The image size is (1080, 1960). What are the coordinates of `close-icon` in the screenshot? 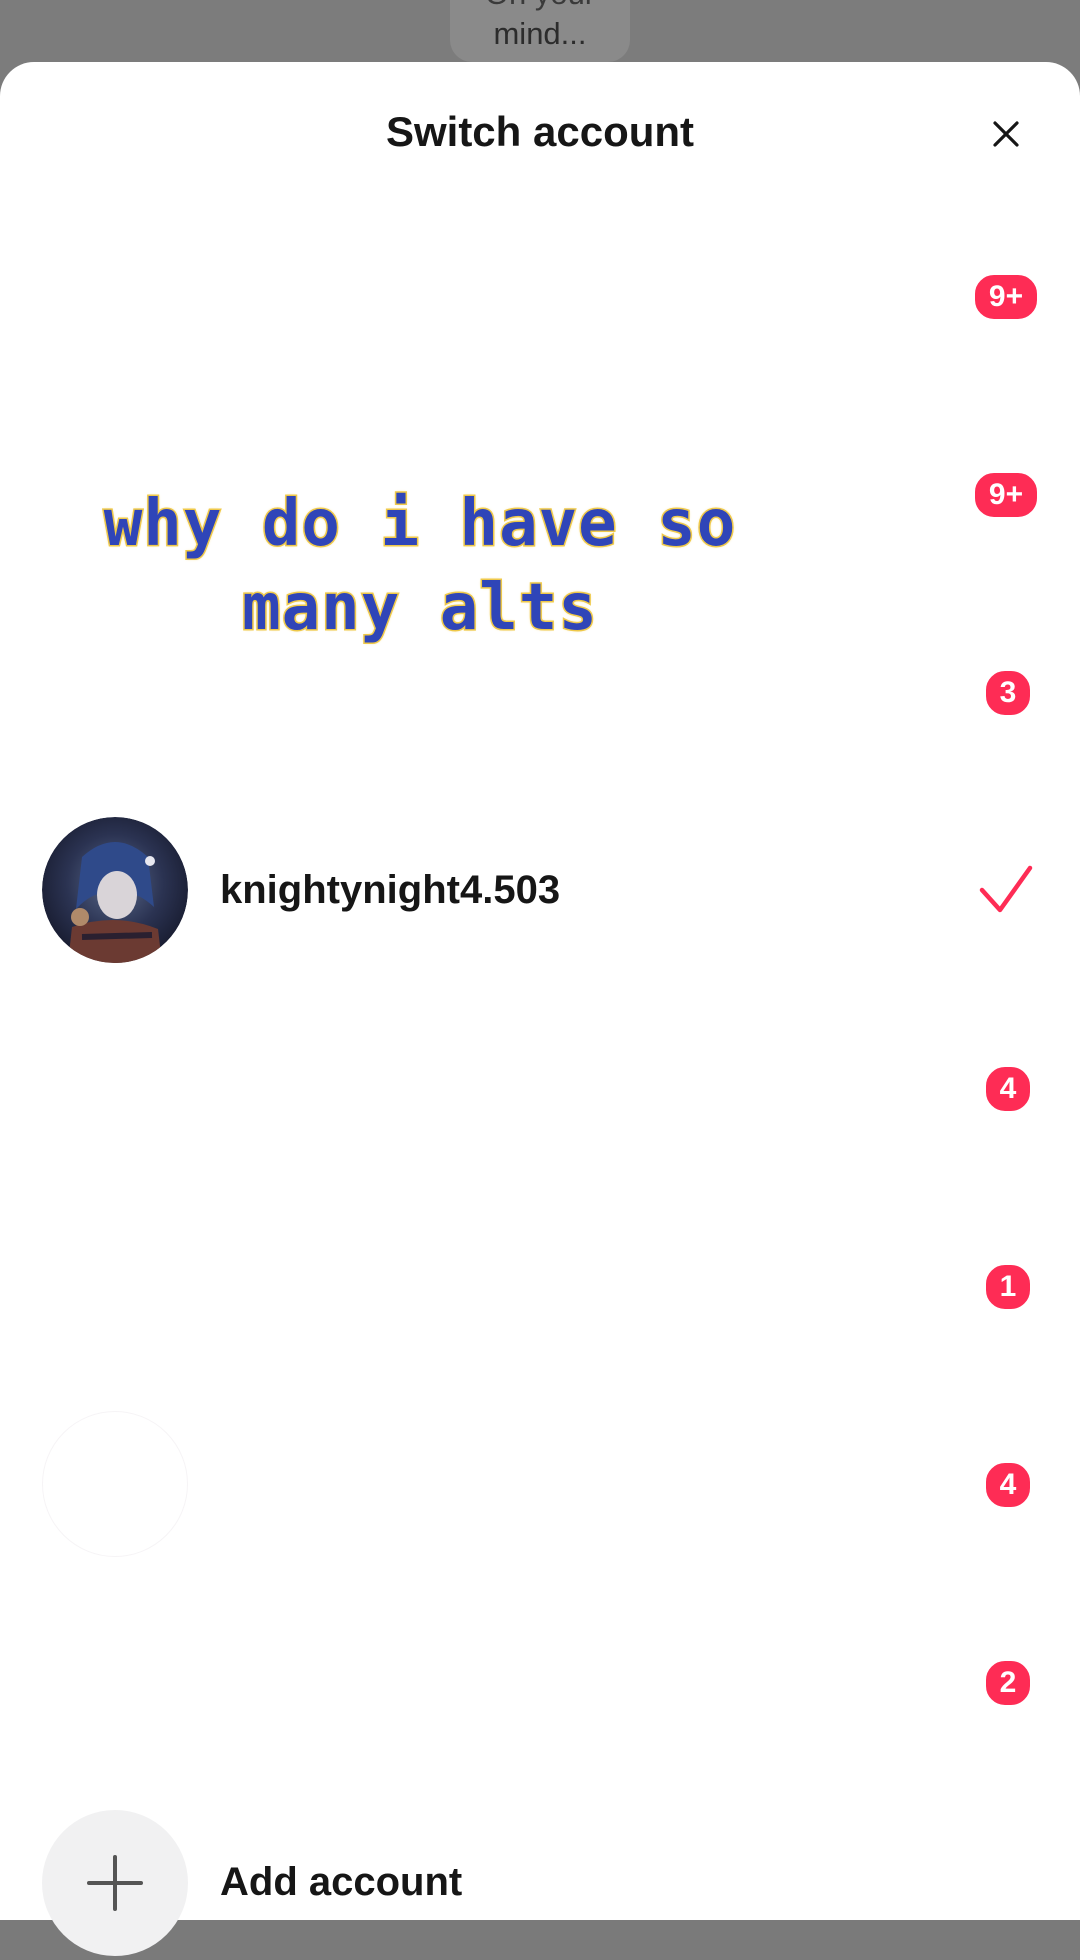 It's located at (1006, 134).